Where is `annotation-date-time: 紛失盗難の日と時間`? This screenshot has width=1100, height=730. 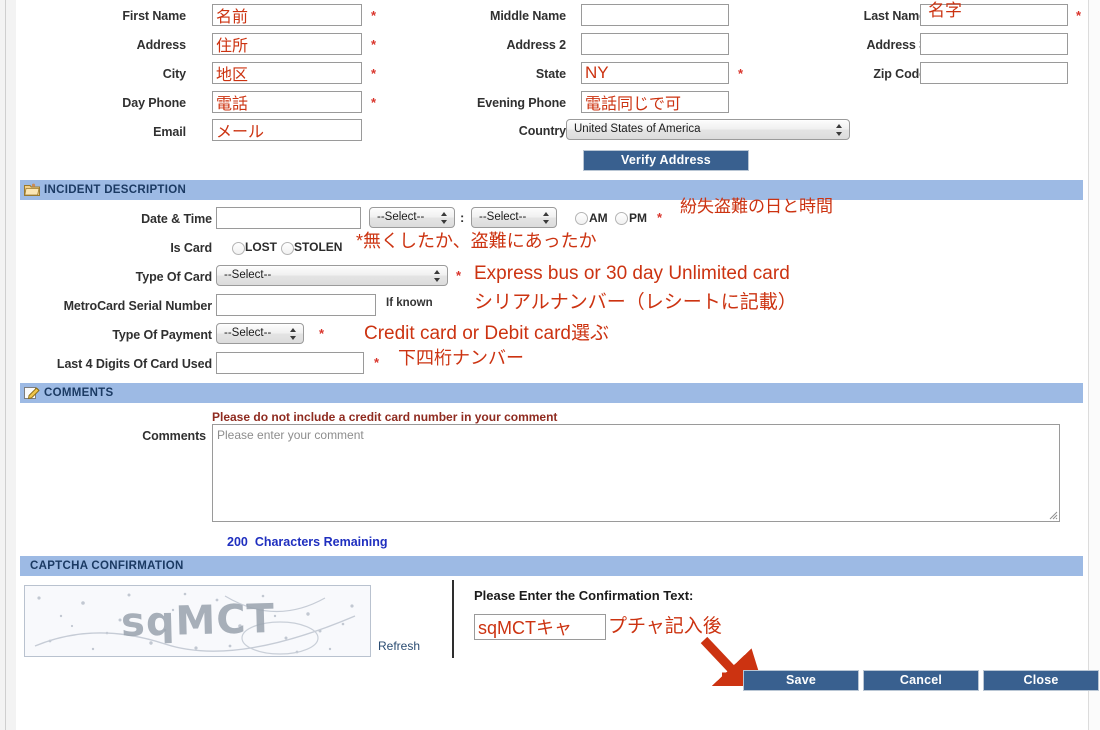
annotation-date-time: 紛失盗難の日と時間 is located at coordinates (756, 206).